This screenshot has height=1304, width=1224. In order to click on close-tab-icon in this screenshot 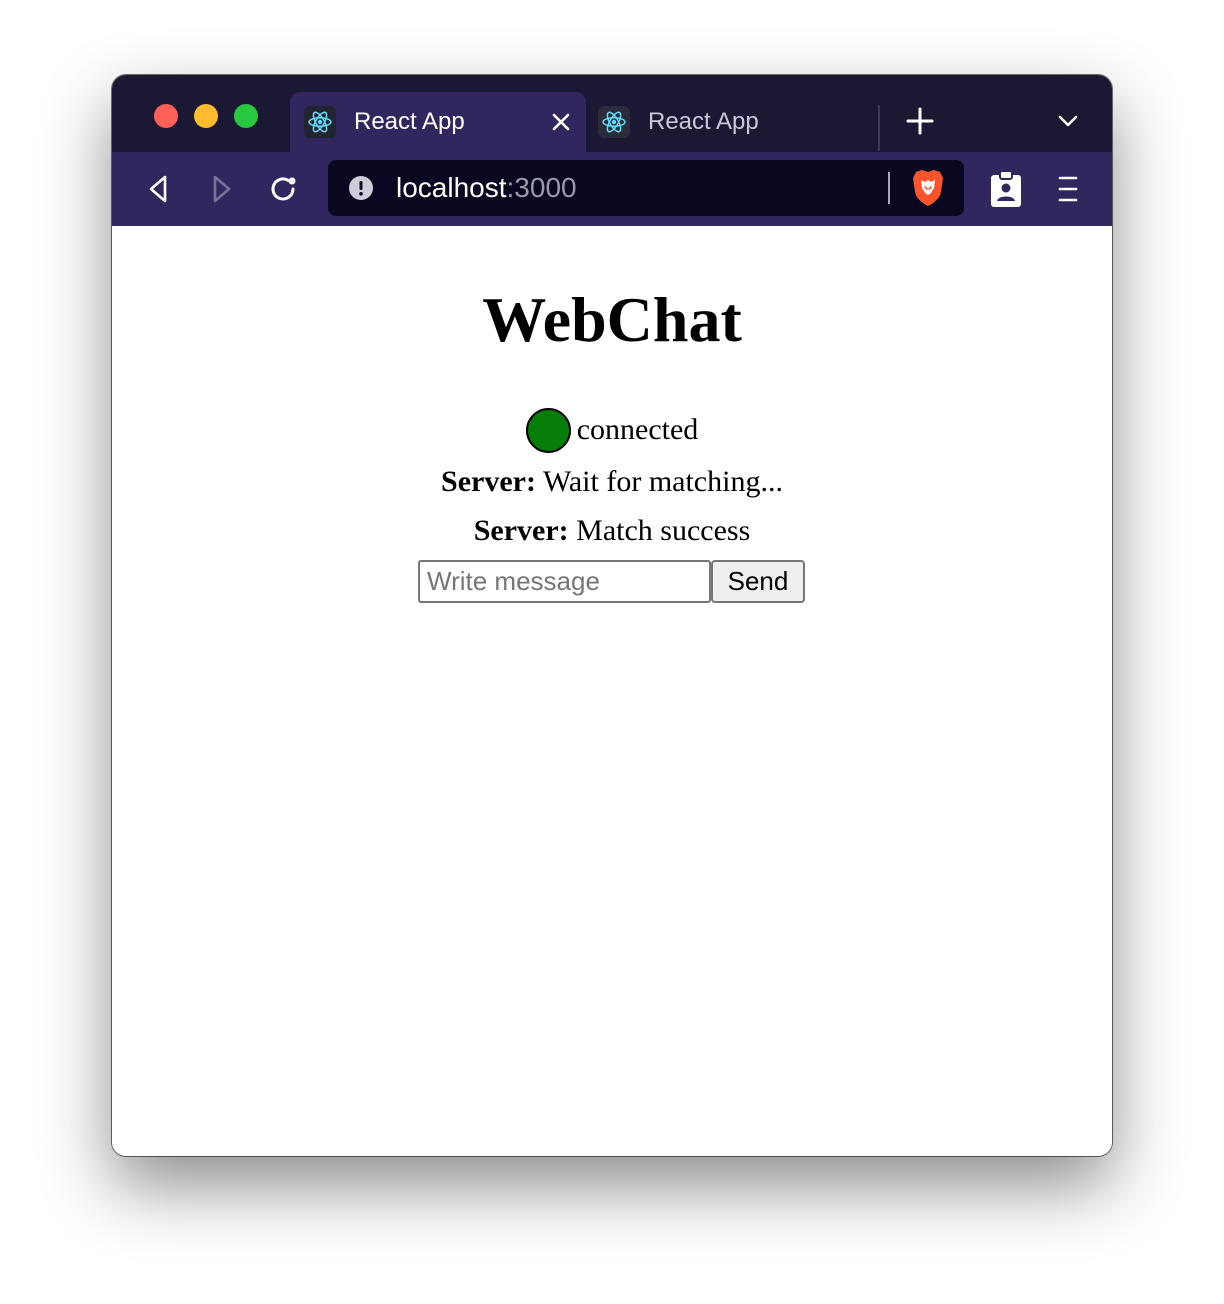, I will do `click(561, 122)`.